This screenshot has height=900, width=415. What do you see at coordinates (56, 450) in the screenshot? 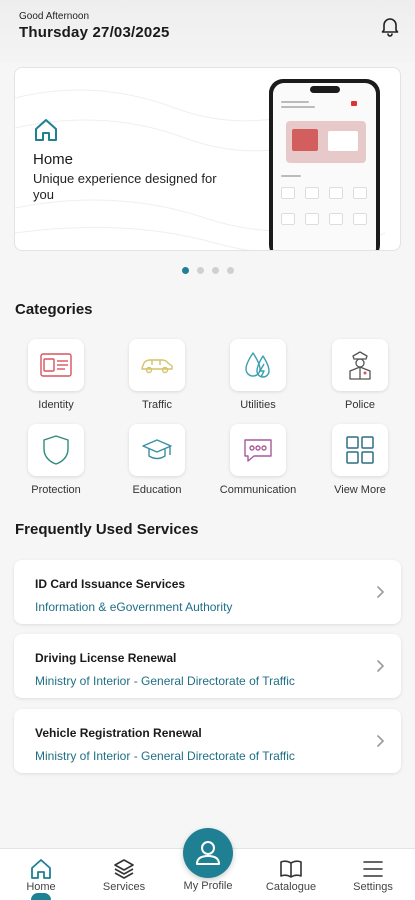
I see `shield-icon` at bounding box center [56, 450].